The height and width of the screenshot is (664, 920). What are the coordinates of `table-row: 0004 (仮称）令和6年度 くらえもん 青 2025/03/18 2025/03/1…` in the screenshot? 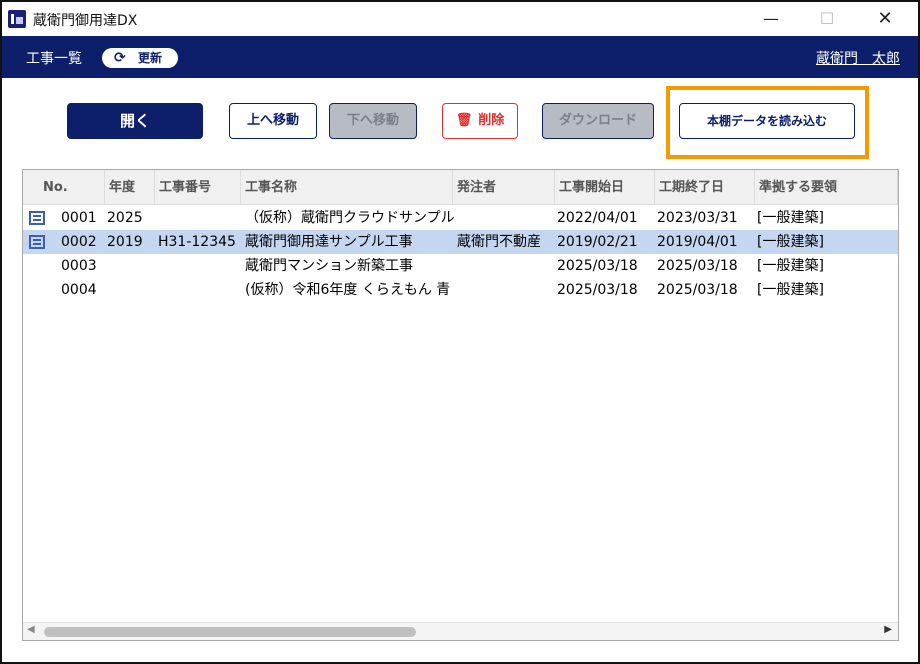 It's located at (460, 290).